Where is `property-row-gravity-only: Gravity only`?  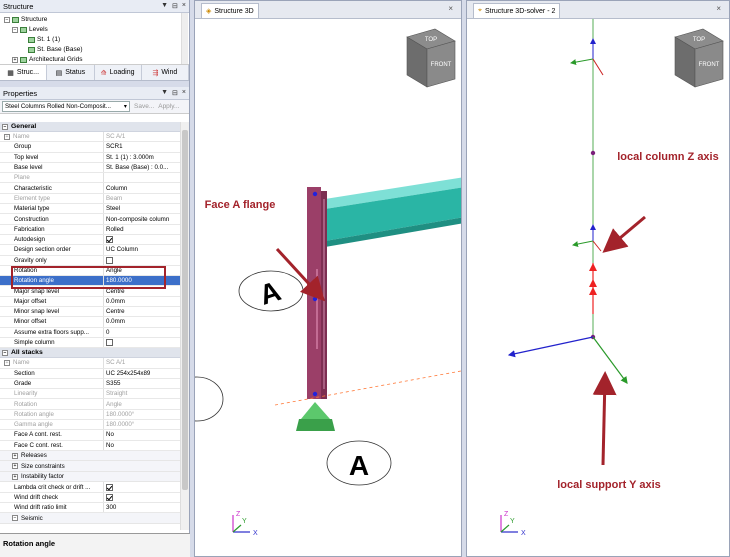 property-row-gravity-only: Gravity only is located at coordinates (90, 260).